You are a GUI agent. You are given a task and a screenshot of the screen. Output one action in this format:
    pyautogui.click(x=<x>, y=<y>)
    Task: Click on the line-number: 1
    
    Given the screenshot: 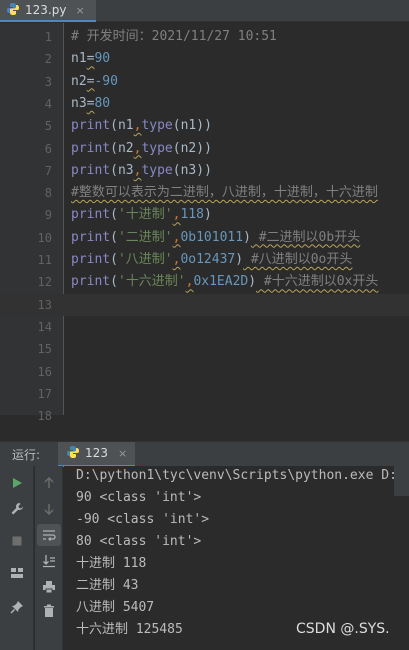 What is the action you would take?
    pyautogui.click(x=48, y=37)
    